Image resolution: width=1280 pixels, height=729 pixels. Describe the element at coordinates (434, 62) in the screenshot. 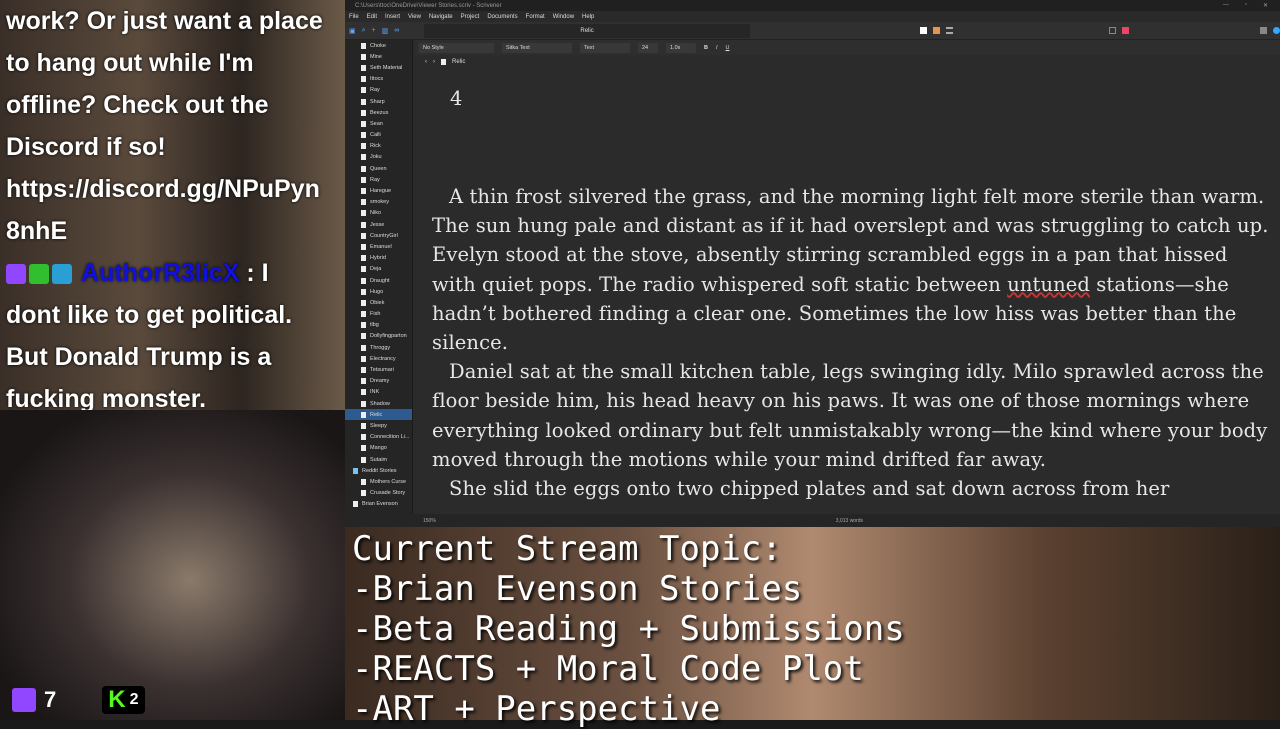

I see `forward-icon: ›` at that location.